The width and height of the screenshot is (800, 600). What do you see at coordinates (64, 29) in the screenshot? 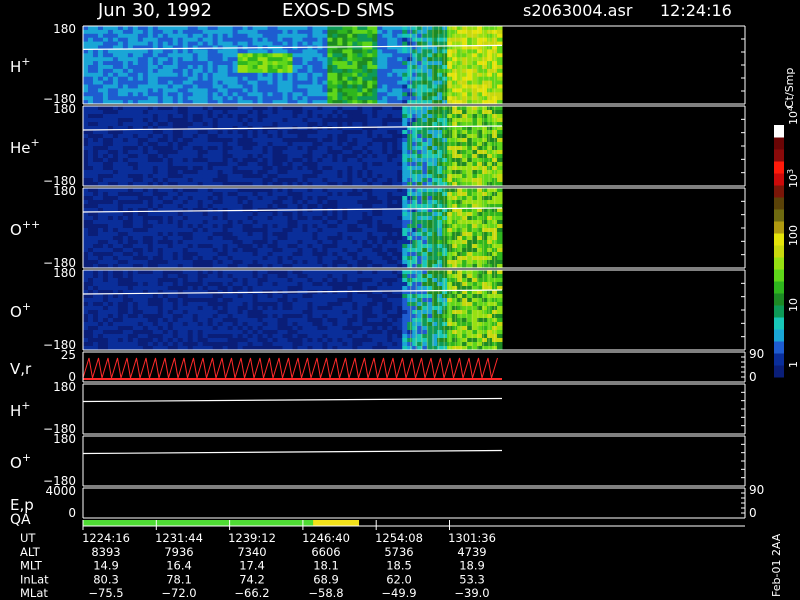
I see `y-axis-max: 180` at bounding box center [64, 29].